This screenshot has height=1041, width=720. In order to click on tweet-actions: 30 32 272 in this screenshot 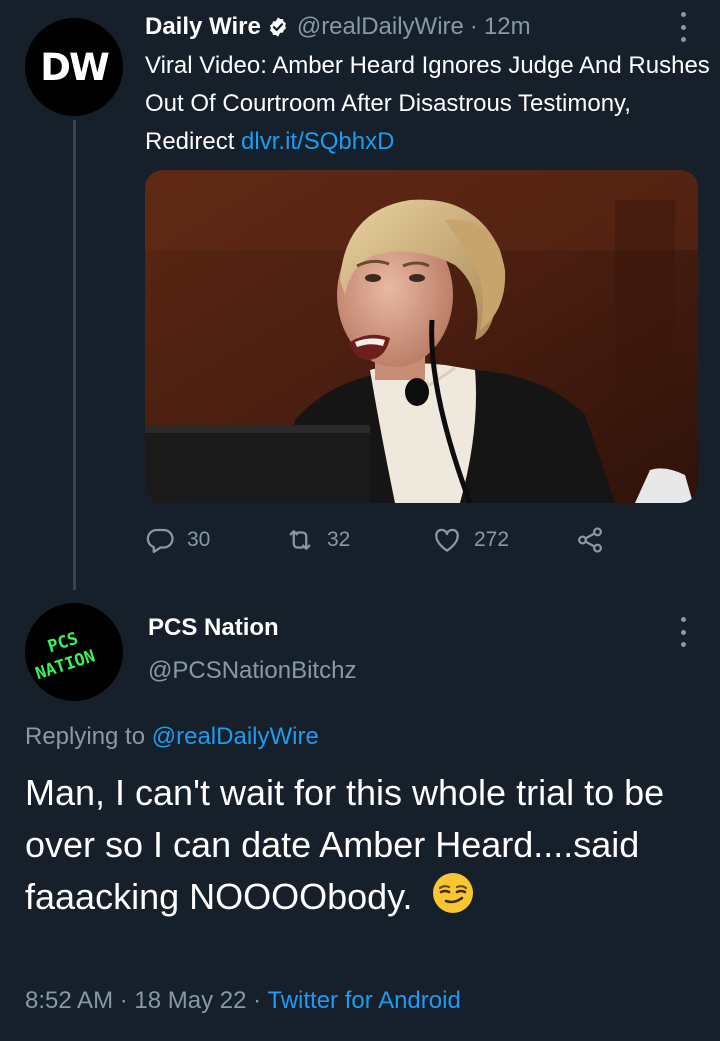, I will do `click(381, 540)`.